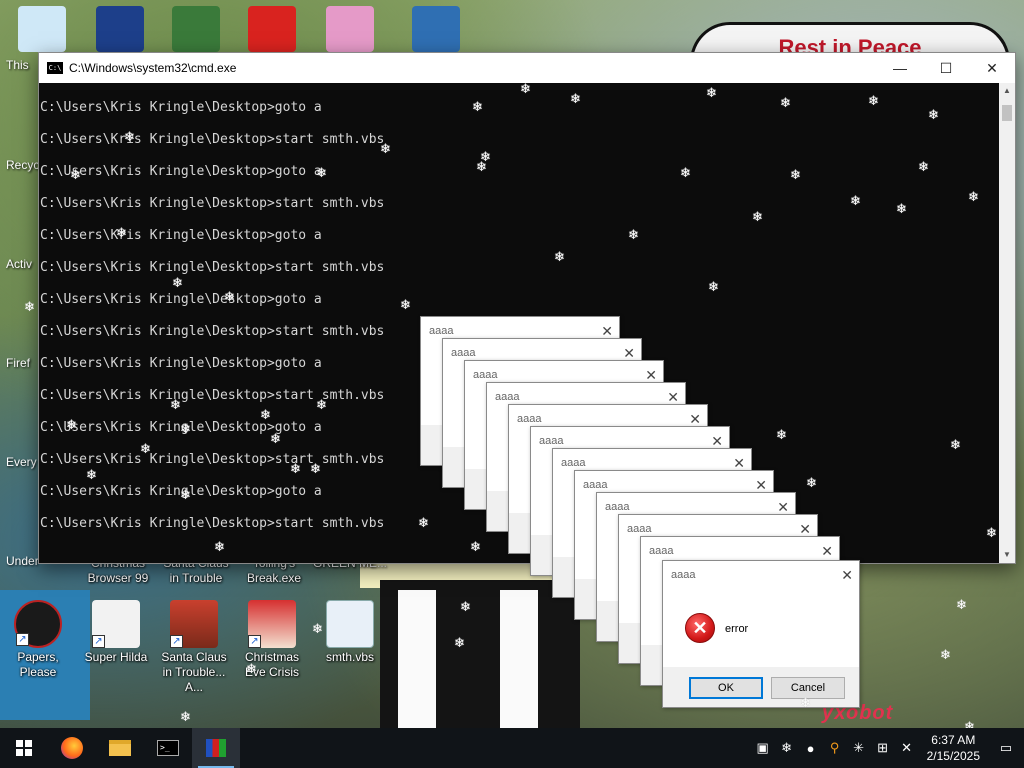  I want to click on super-hilda-label: Super Hilda, so click(116, 657).